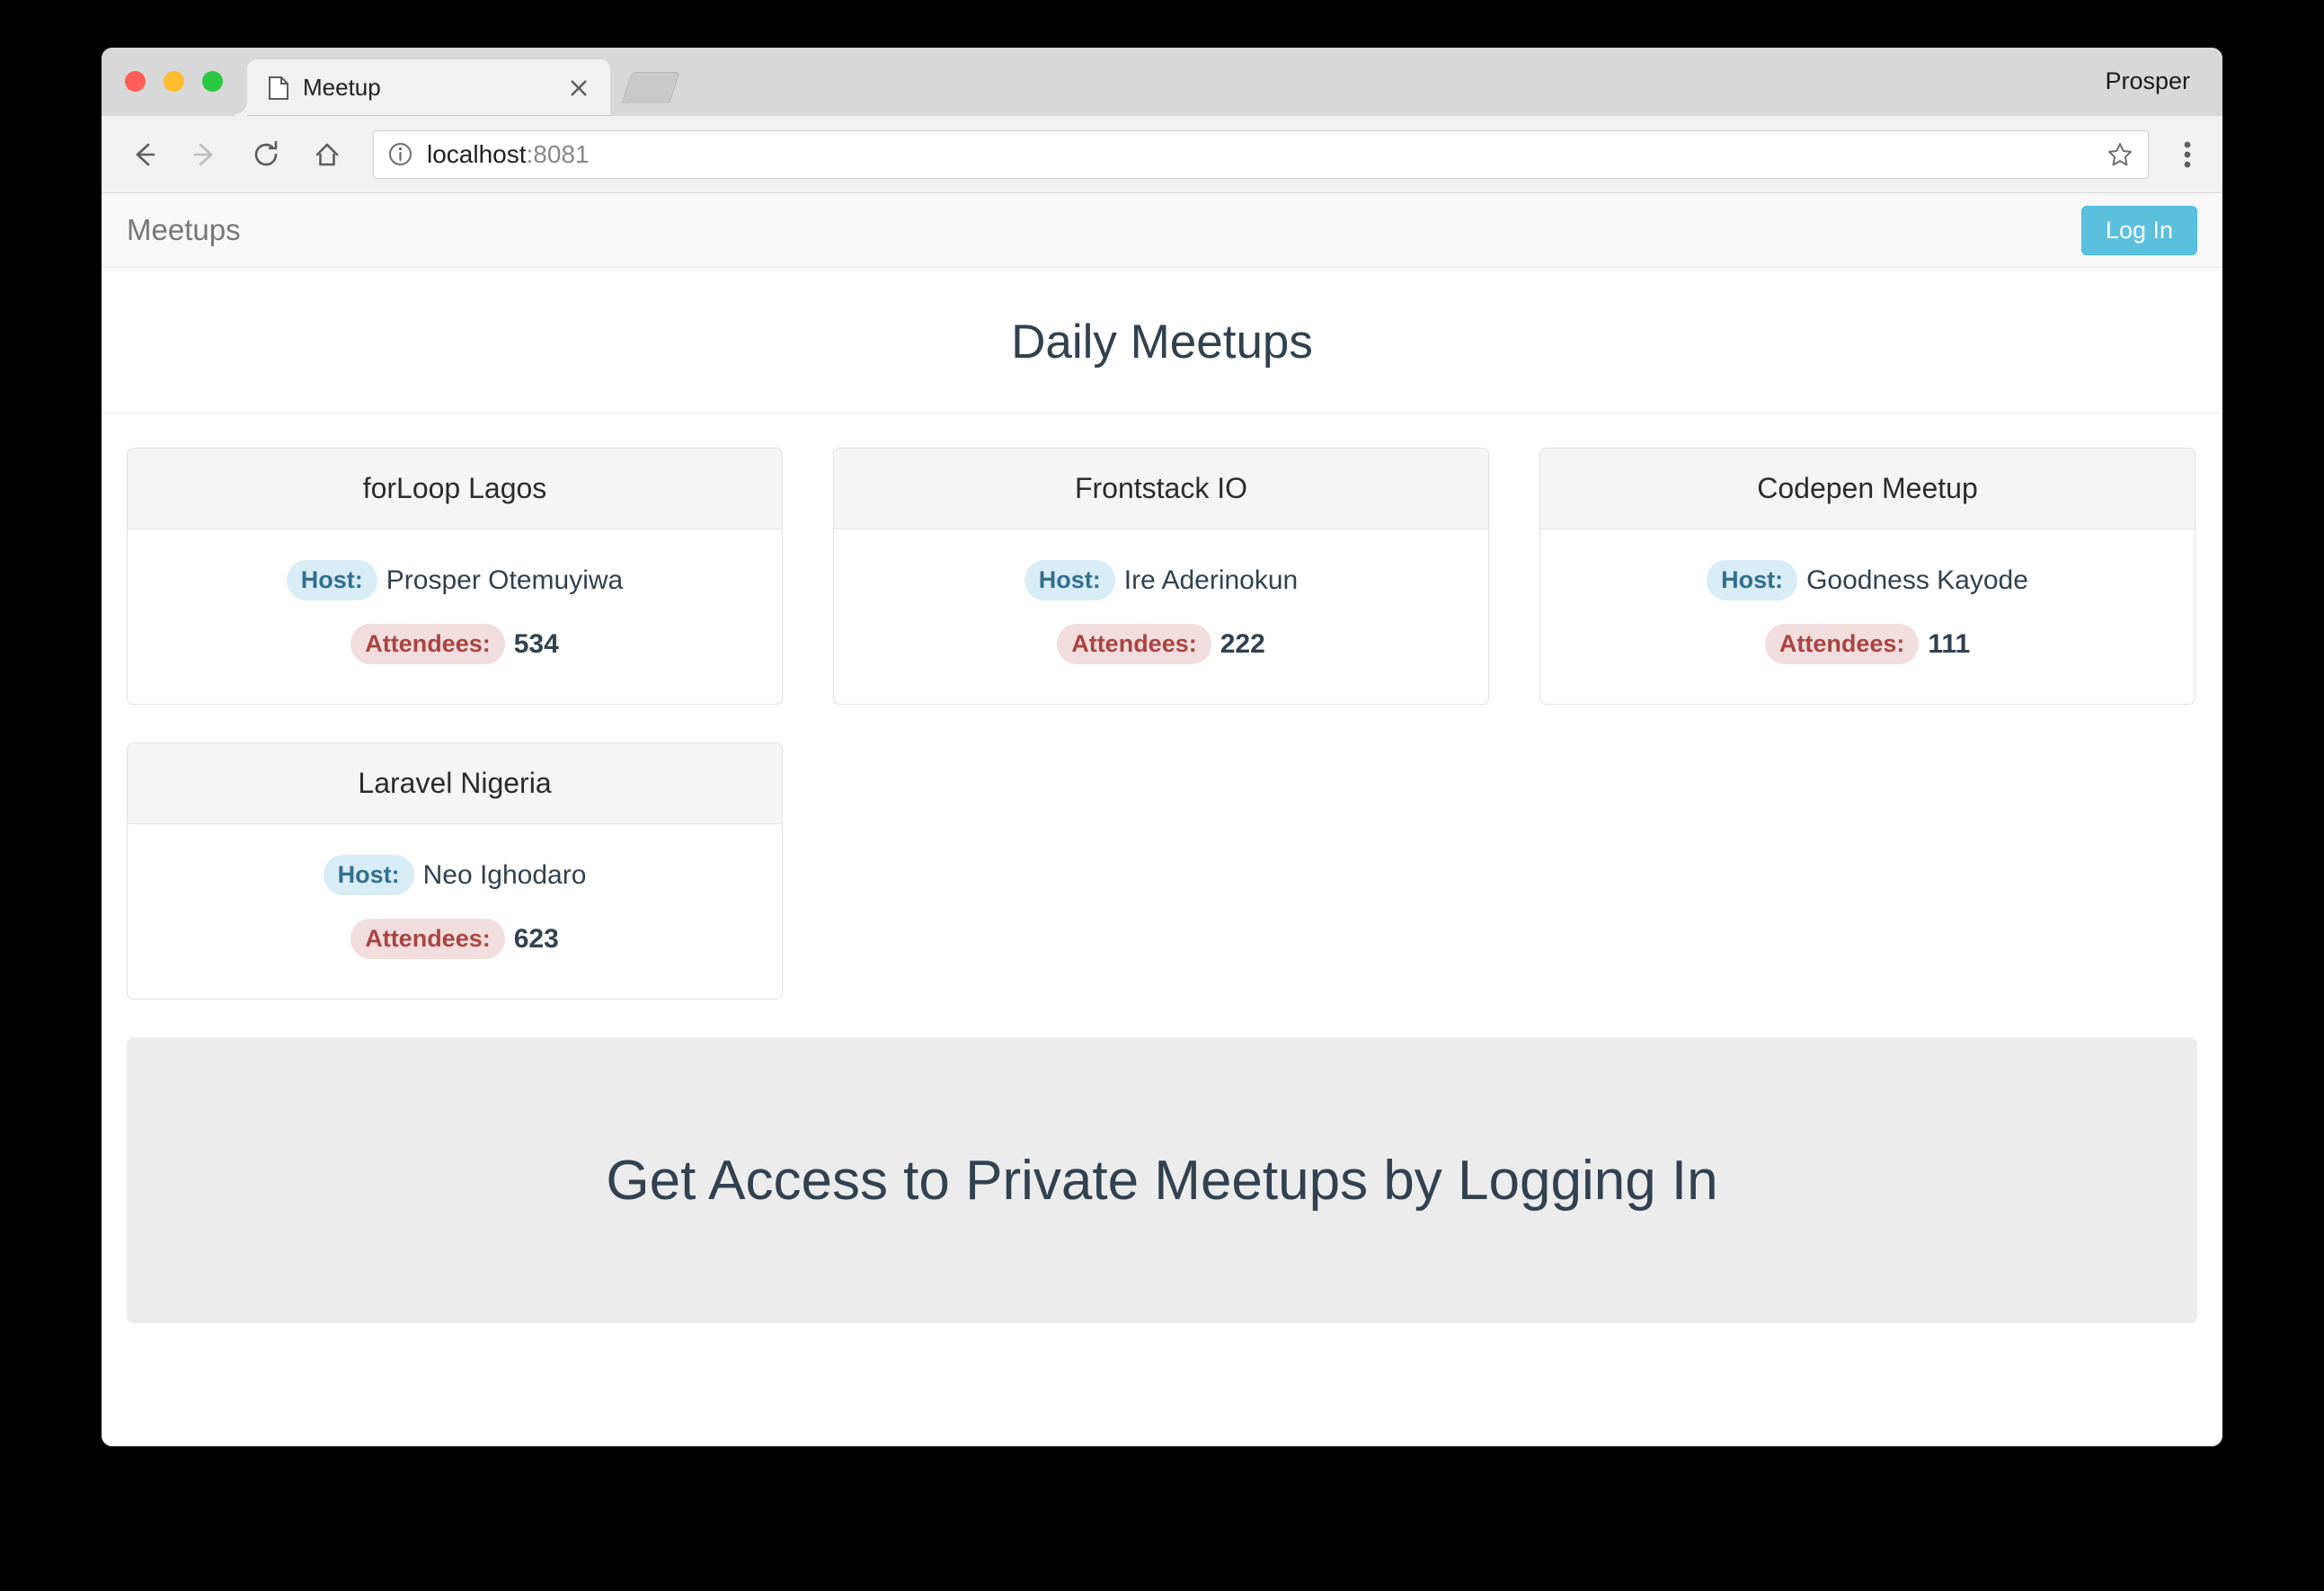 The height and width of the screenshot is (1591, 2324). What do you see at coordinates (1161, 616) in the screenshot?
I see `meetup-card-body: Host: Ire Aderinokun Attendees: 222` at bounding box center [1161, 616].